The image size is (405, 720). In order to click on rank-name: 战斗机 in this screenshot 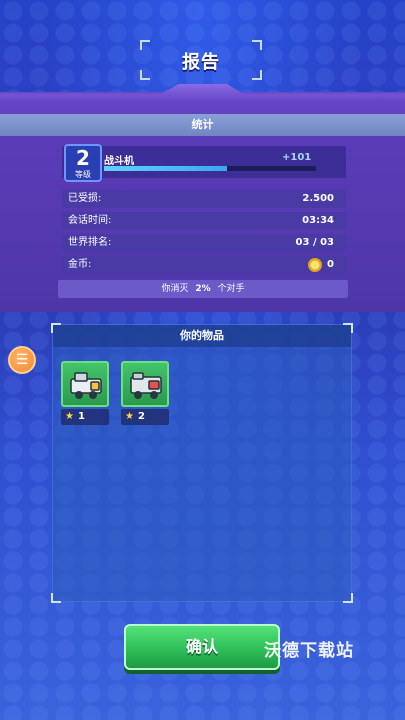, I will do `click(119, 161)`.